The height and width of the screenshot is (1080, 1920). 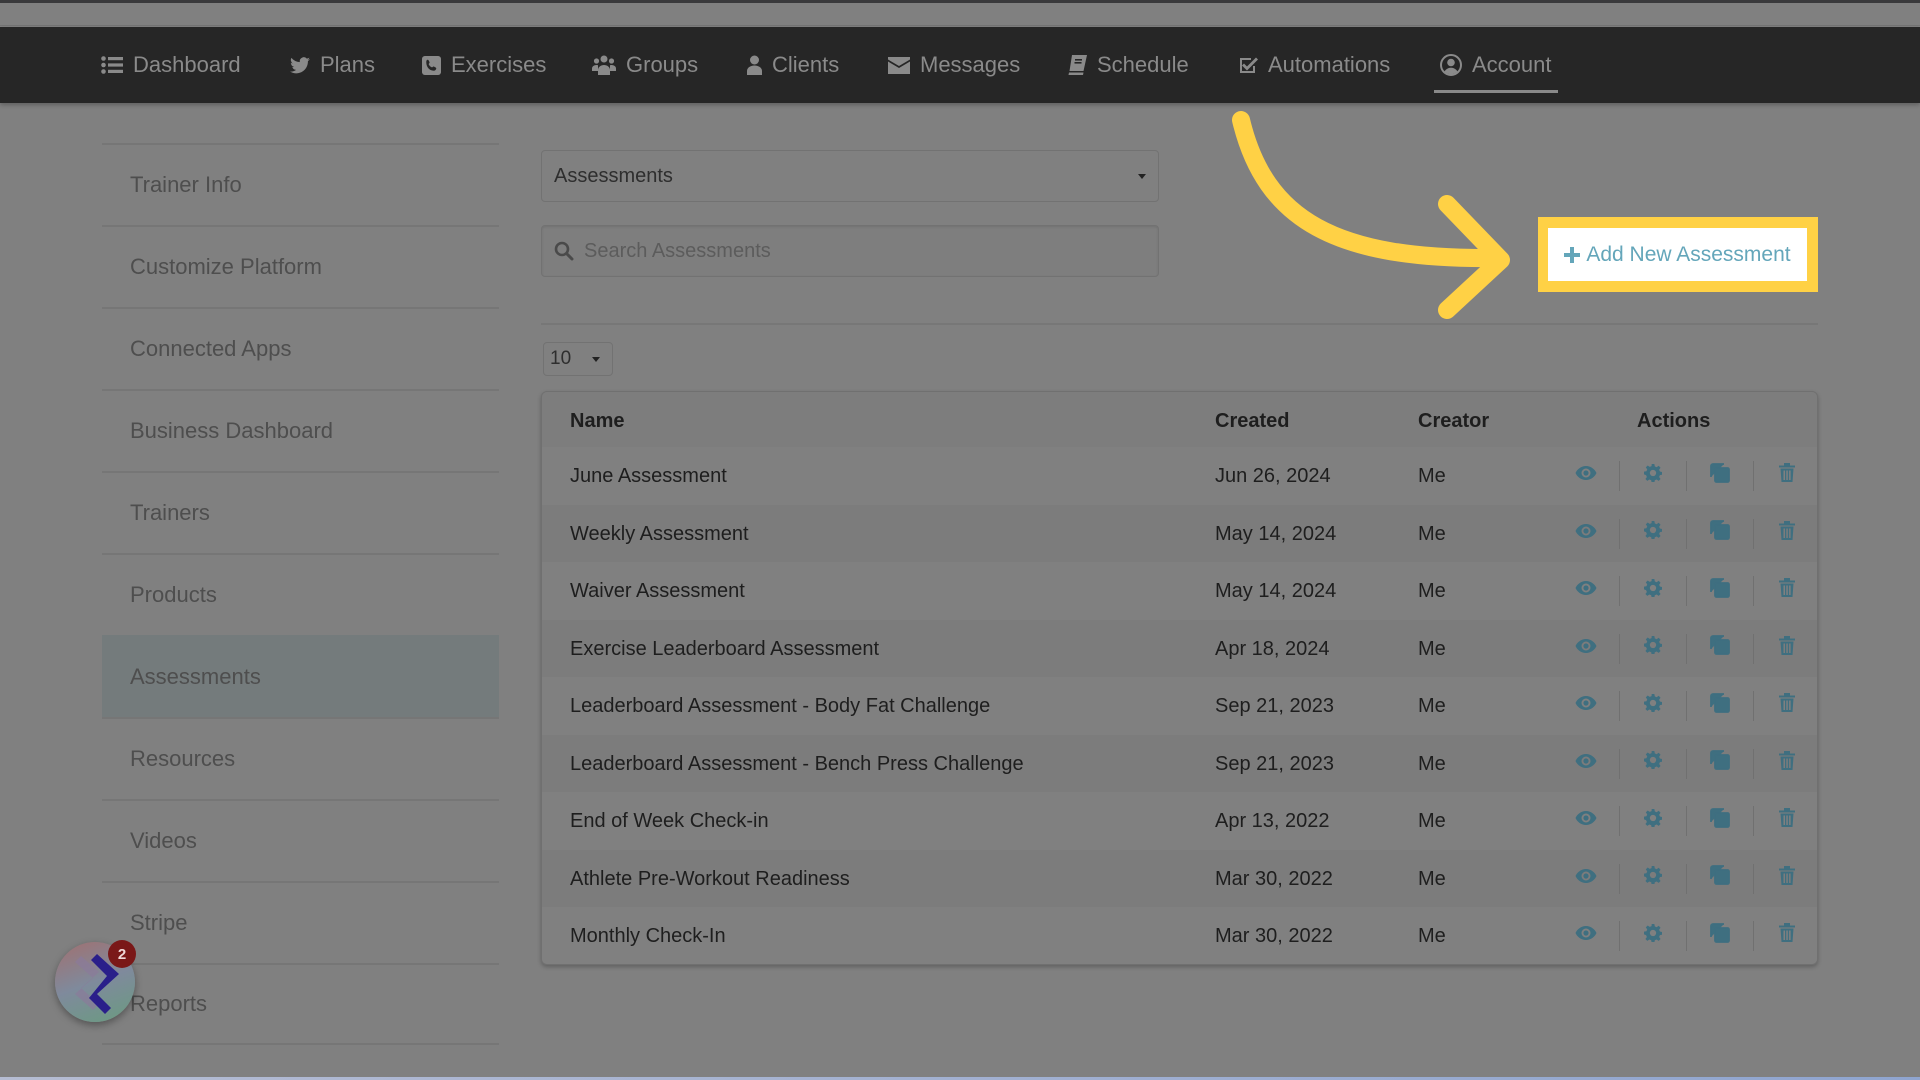 I want to click on caret-down-icon, so click(x=596, y=359).